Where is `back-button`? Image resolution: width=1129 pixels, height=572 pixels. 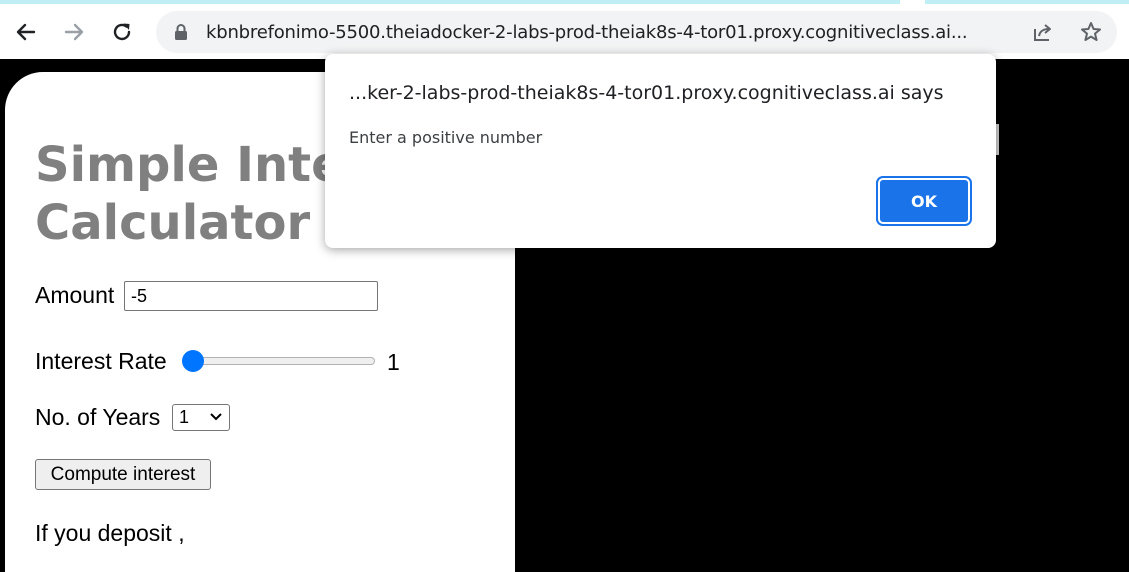 back-button is located at coordinates (26, 32).